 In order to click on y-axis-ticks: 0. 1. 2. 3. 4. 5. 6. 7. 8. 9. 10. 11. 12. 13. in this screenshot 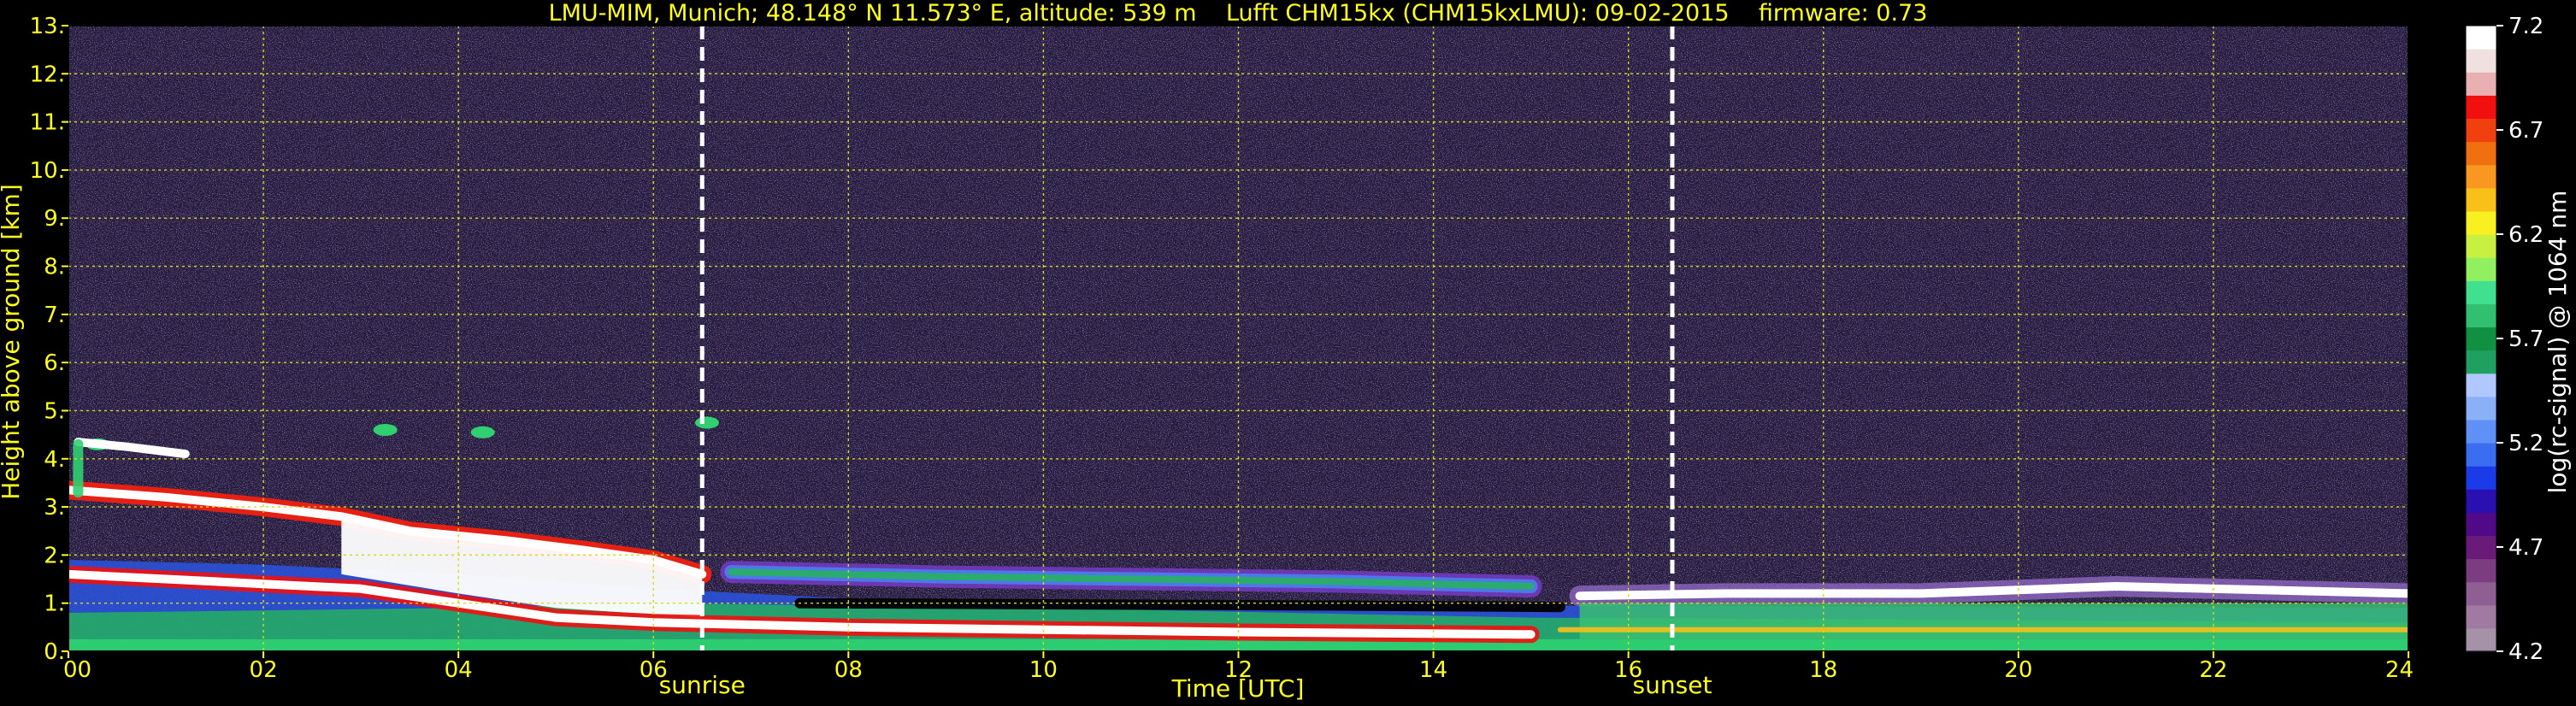, I will do `click(49, 339)`.